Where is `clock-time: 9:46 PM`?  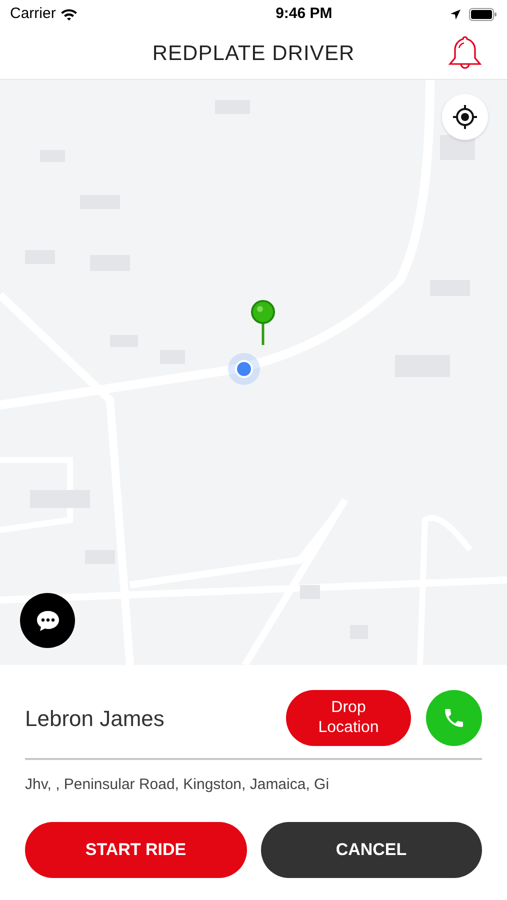
clock-time: 9:46 PM is located at coordinates (304, 14).